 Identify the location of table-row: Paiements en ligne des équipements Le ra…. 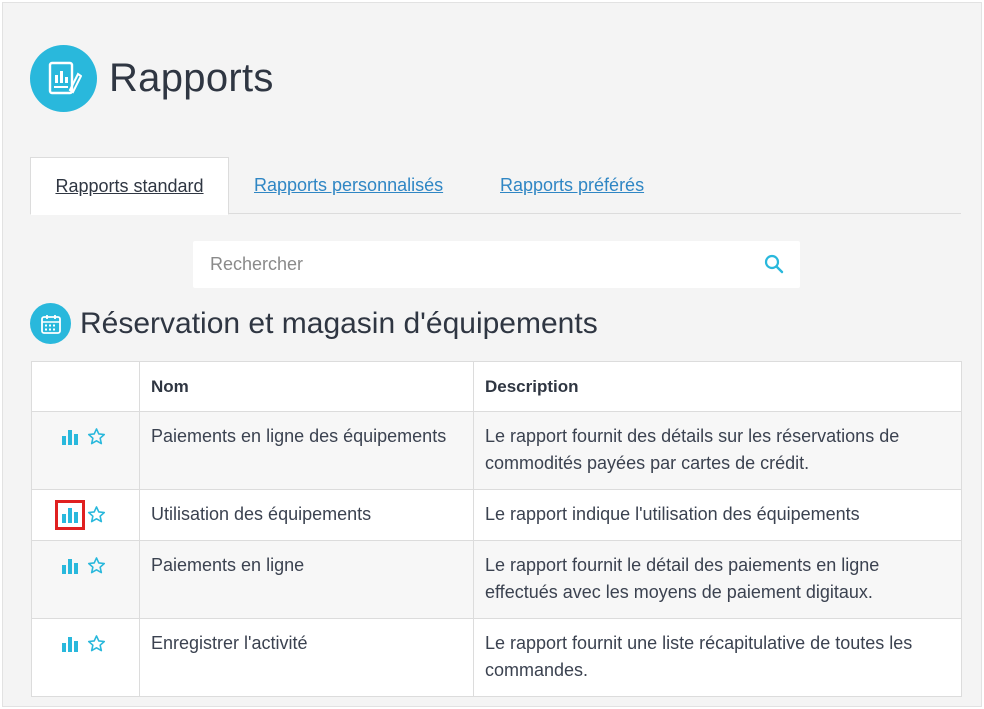
(496, 450).